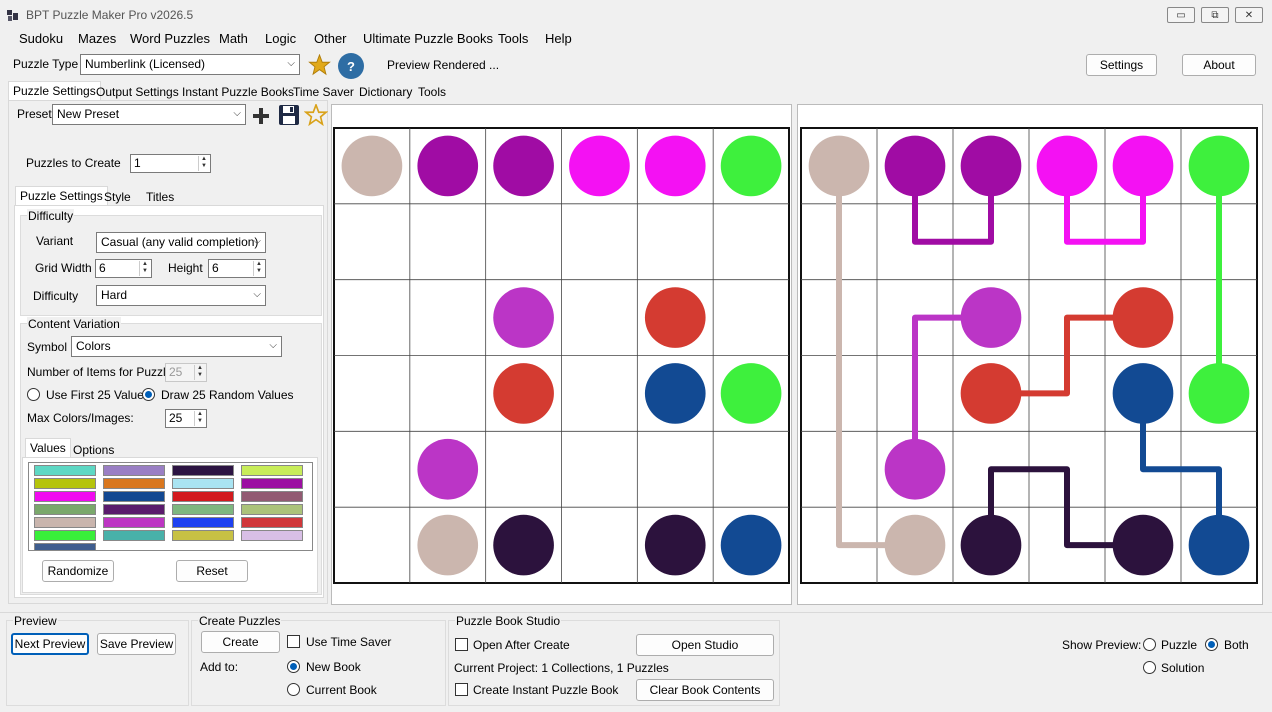 The height and width of the screenshot is (712, 1272). What do you see at coordinates (385, 91) in the screenshot?
I see `tab-dictionary: Dictionary` at bounding box center [385, 91].